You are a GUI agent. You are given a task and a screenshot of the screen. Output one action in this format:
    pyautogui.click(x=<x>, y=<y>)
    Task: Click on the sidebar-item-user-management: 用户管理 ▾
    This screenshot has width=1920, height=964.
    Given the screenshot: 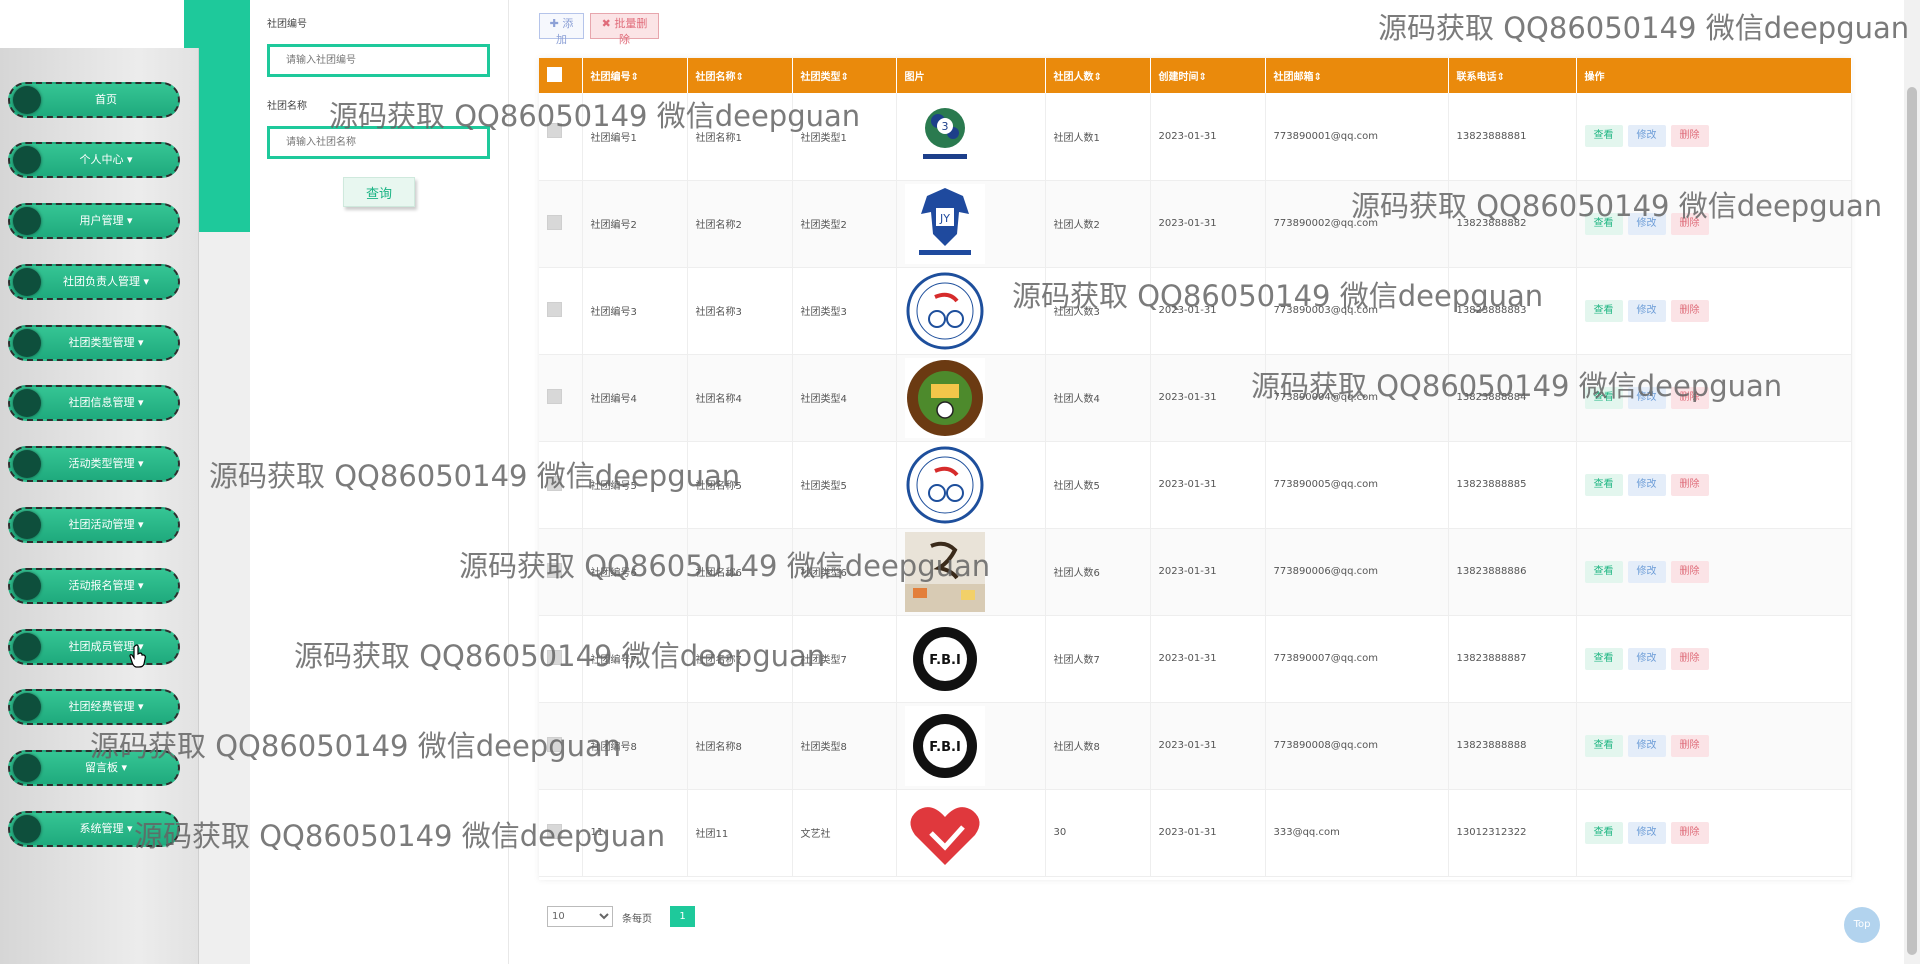 What is the action you would take?
    pyautogui.click(x=94, y=221)
    